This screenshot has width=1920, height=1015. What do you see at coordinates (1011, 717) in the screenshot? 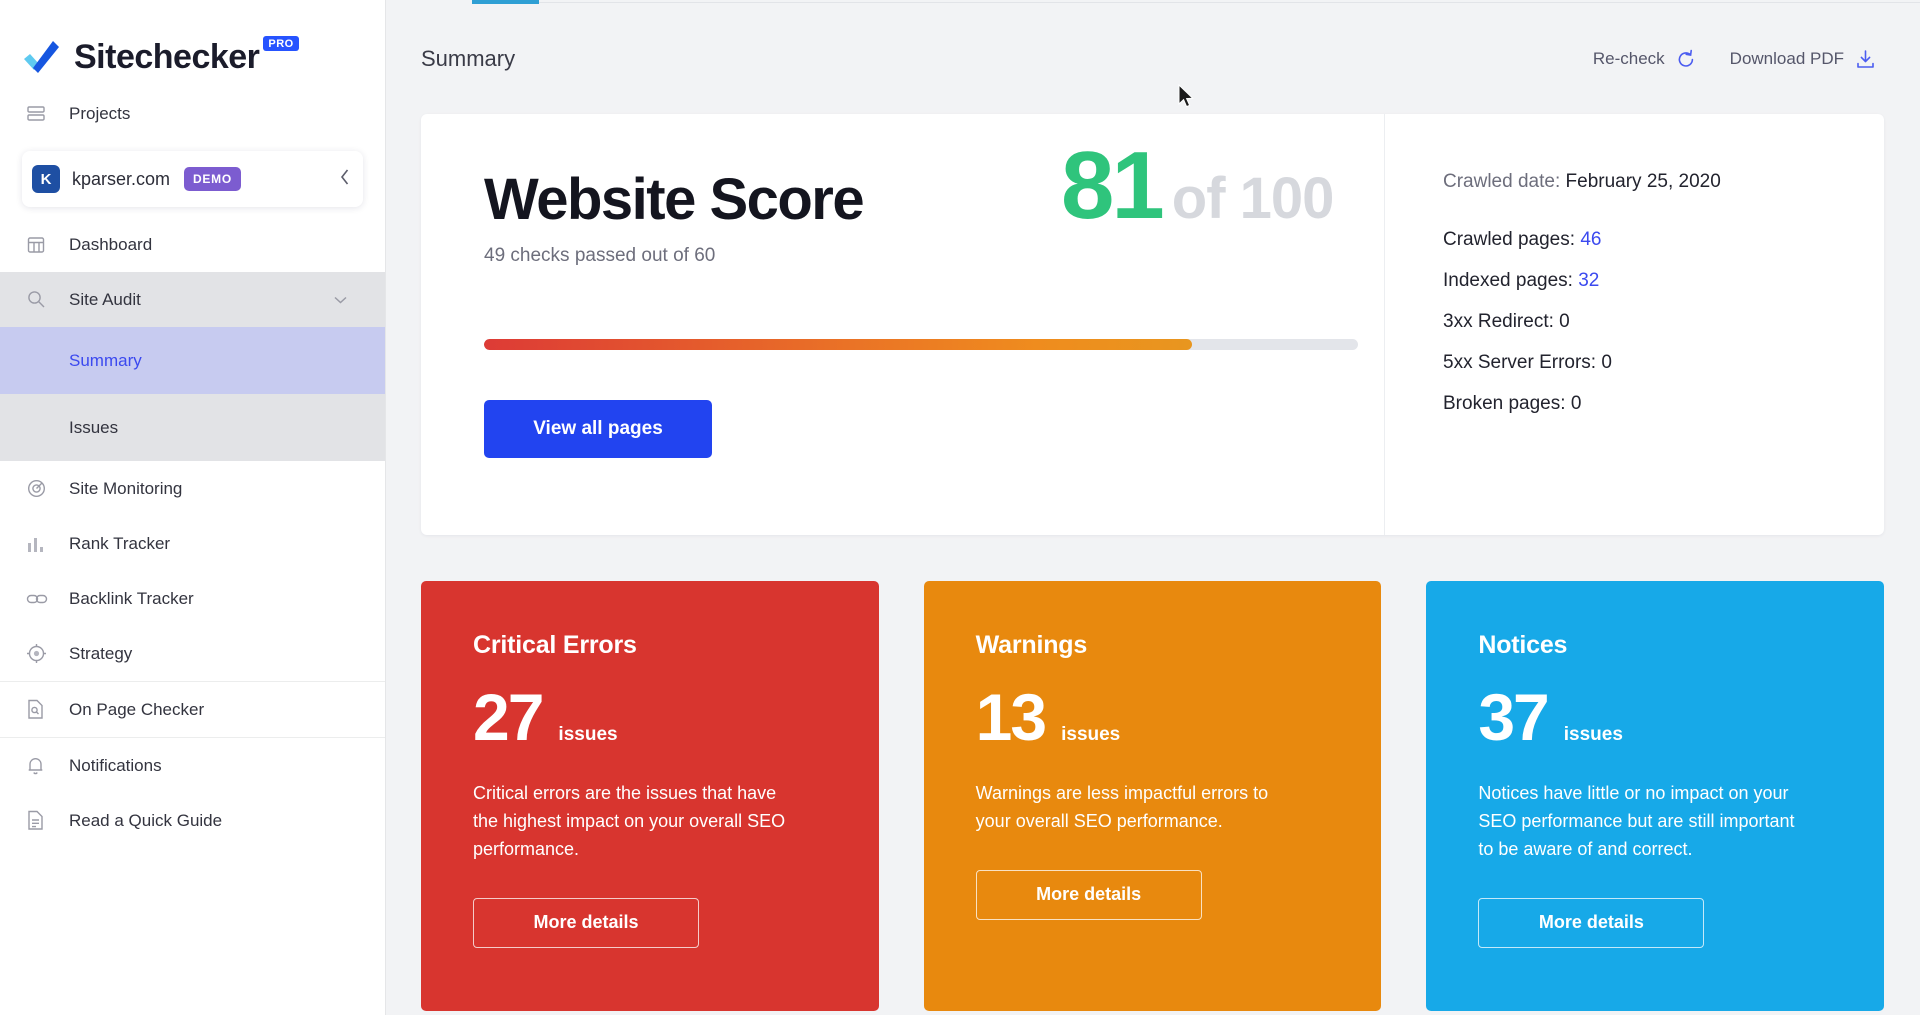
I see `warnings-count: 13` at bounding box center [1011, 717].